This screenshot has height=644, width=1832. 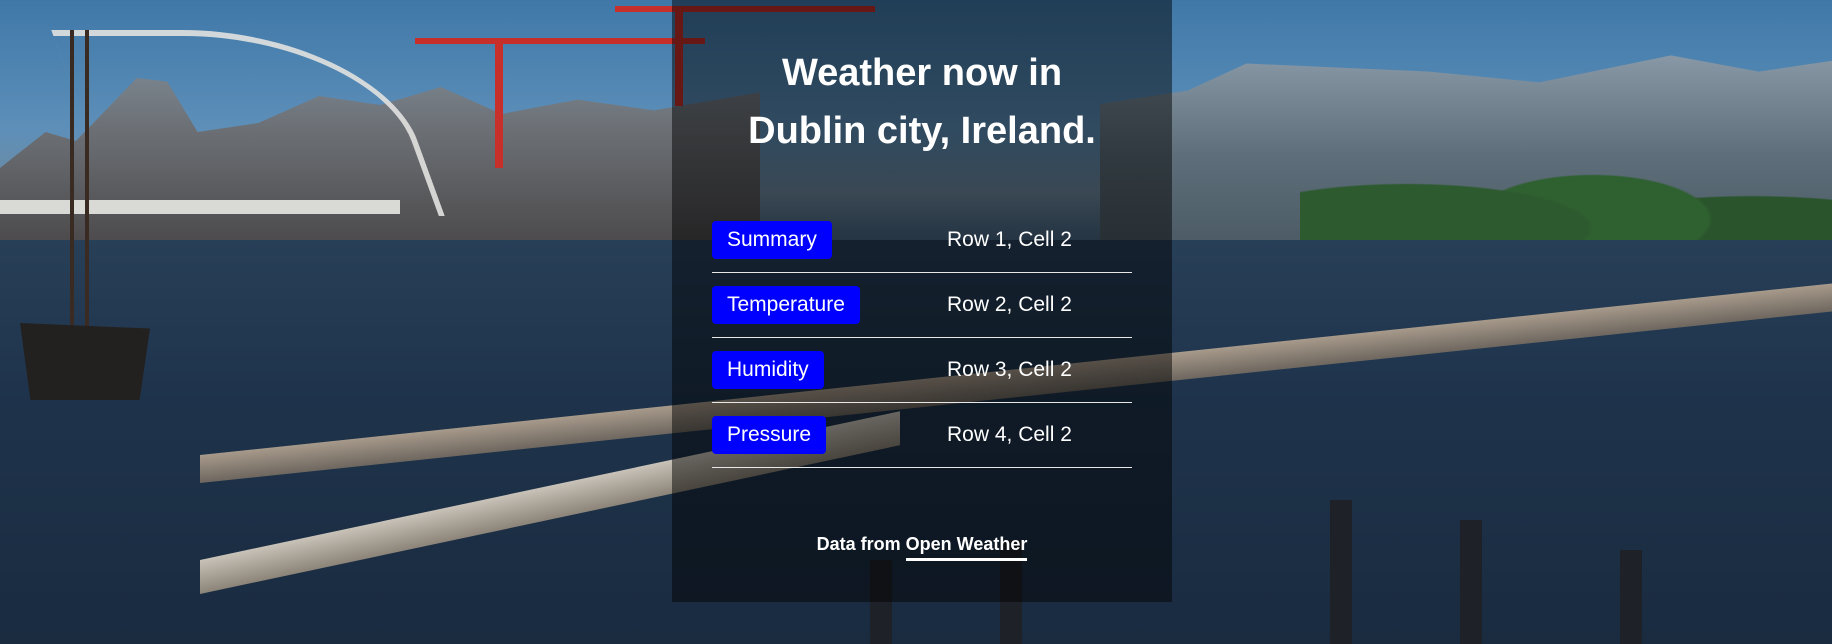 I want to click on table-row: Humidity Row 3, Cell 2, so click(x=922, y=370).